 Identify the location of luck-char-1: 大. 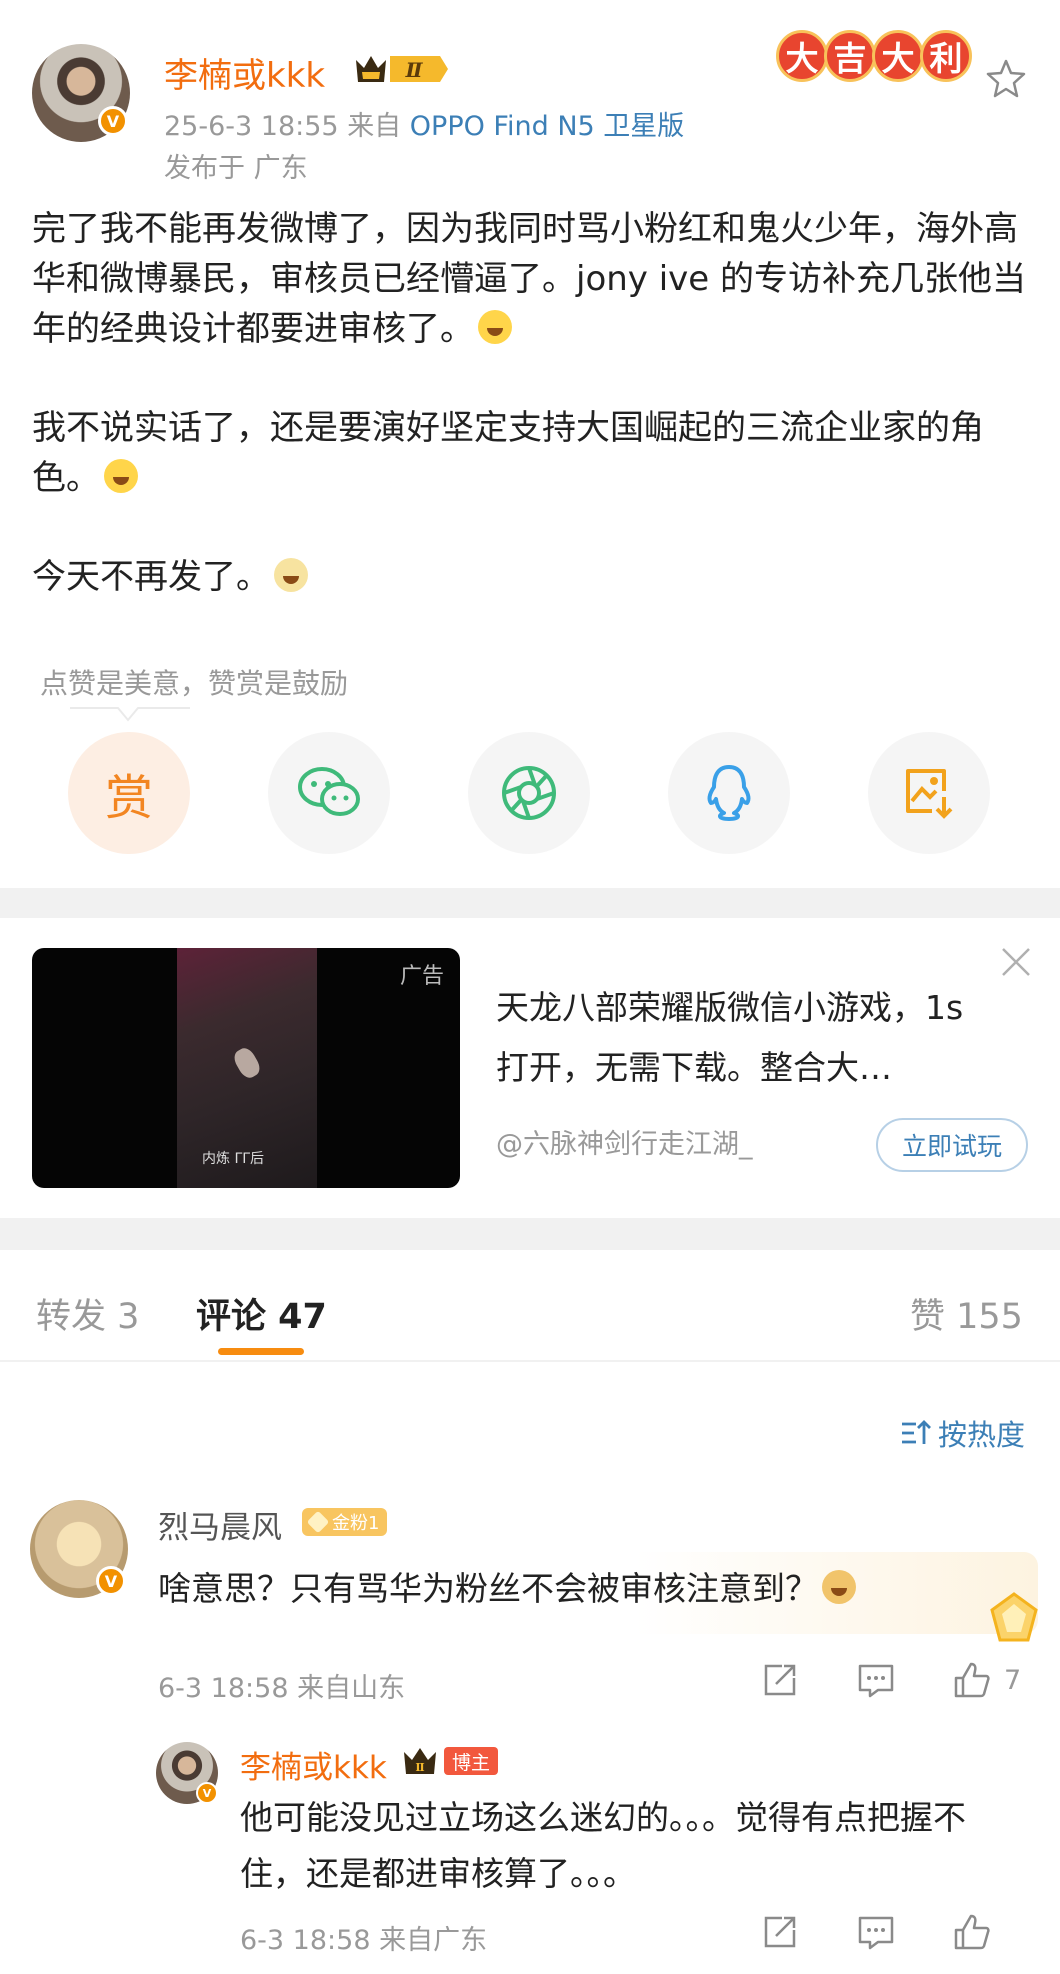
(802, 56).